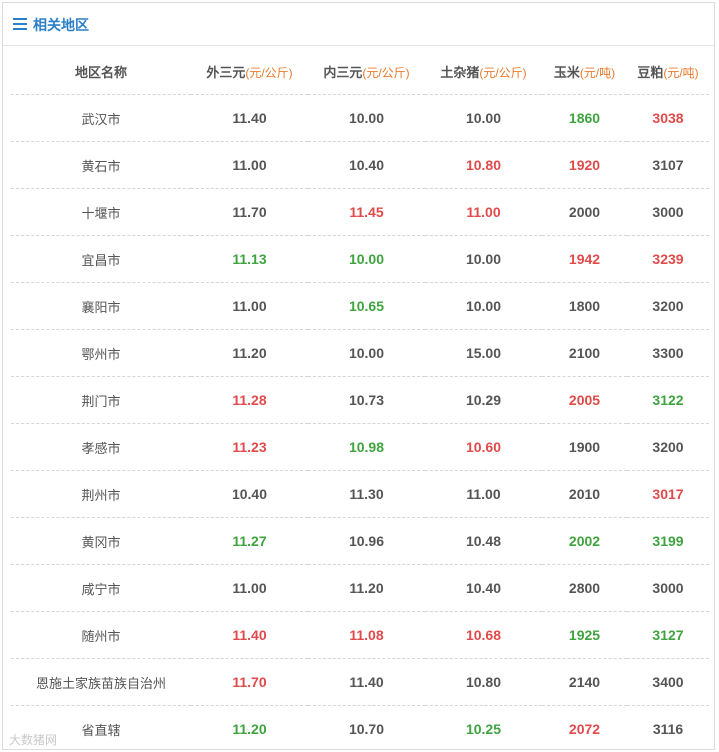 Image resolution: width=719 pixels, height=752 pixels. I want to click on region-name: 十堰市, so click(101, 212).